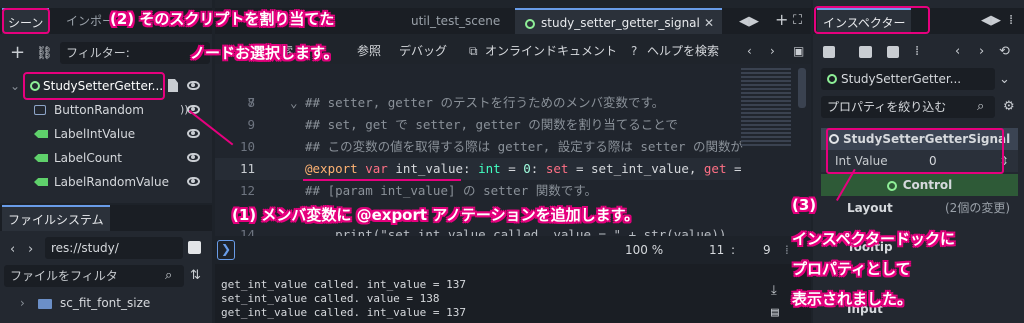 This screenshot has height=323, width=1024. What do you see at coordinates (870, 208) in the screenshot?
I see `group-title: Layout` at bounding box center [870, 208].